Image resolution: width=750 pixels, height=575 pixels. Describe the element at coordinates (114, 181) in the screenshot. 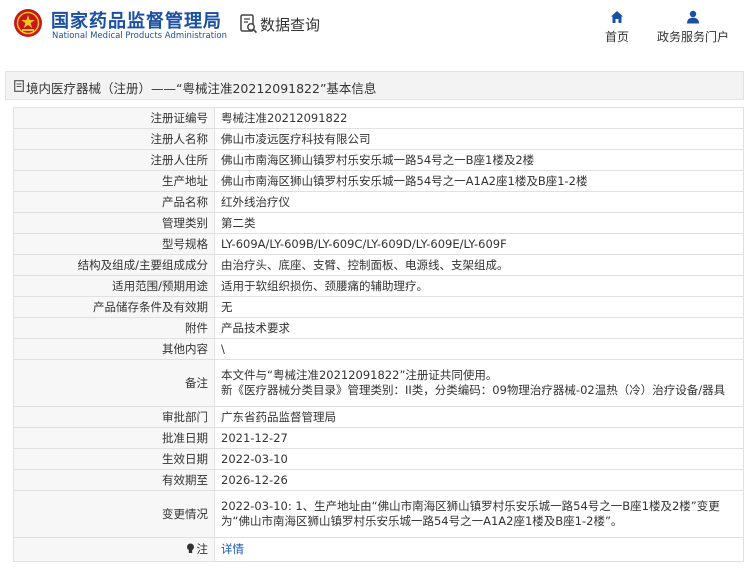

I see `field-label: 生产地址` at that location.